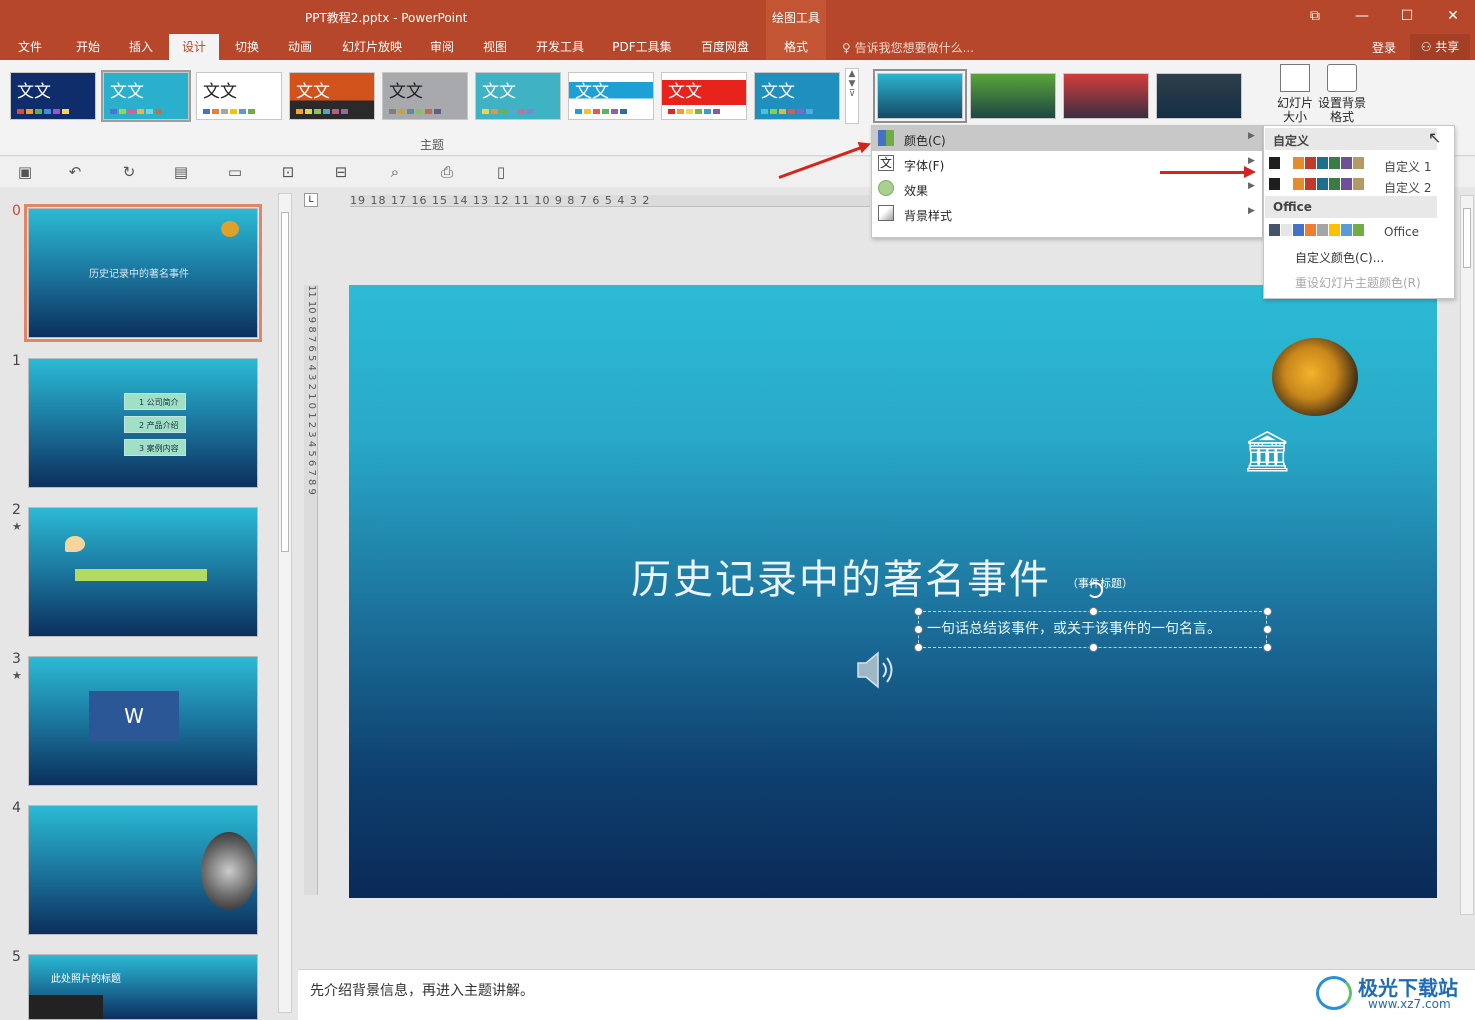 This screenshot has height=1020, width=1475. I want to click on tab-view: 视图, so click(495, 46).